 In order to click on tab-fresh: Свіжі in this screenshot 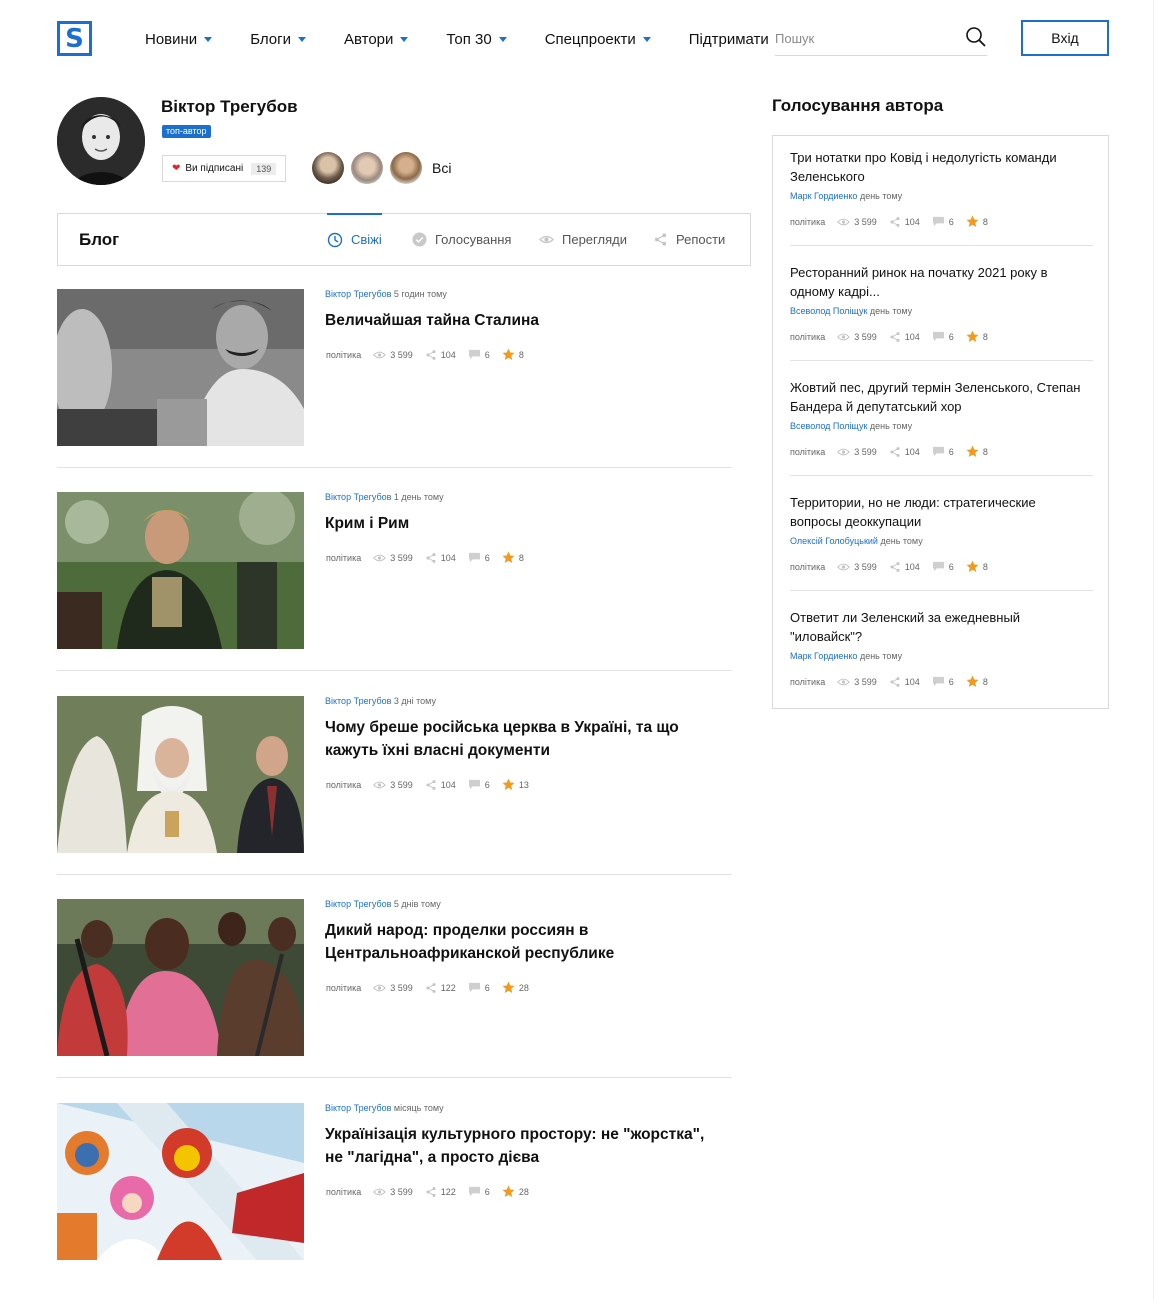, I will do `click(354, 239)`.